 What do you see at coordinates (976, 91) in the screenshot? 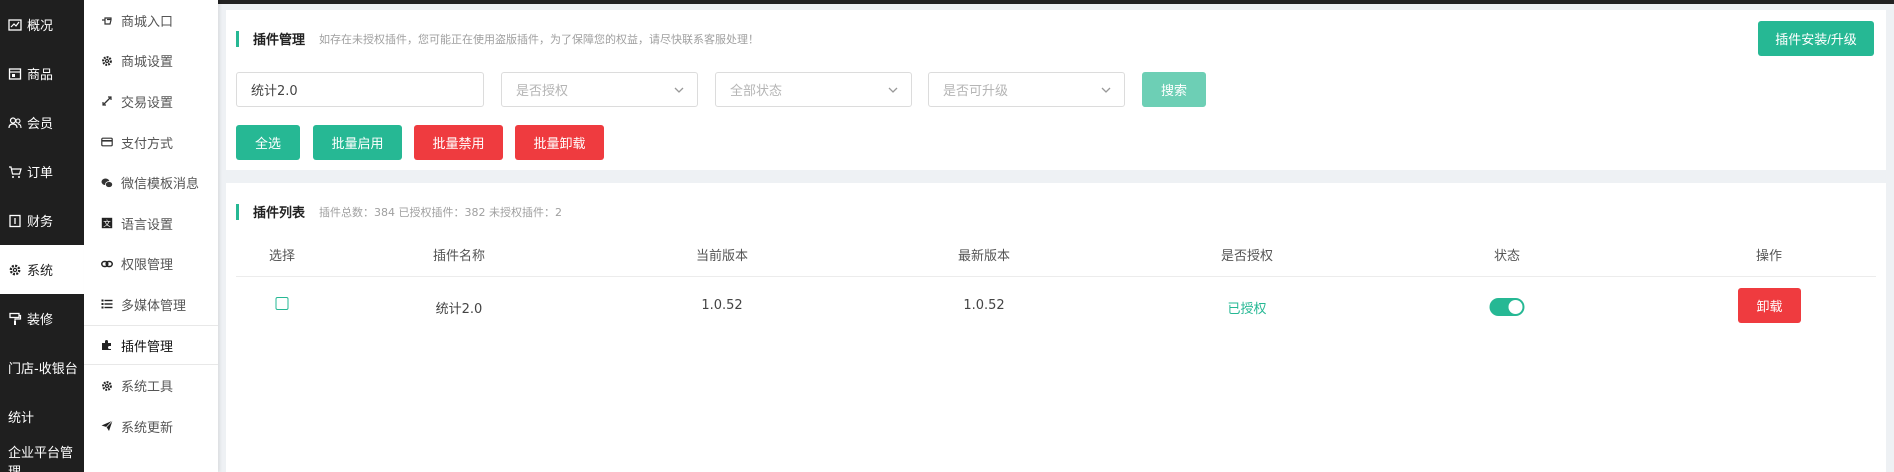
I see `select-placeholder: 是否可升级` at bounding box center [976, 91].